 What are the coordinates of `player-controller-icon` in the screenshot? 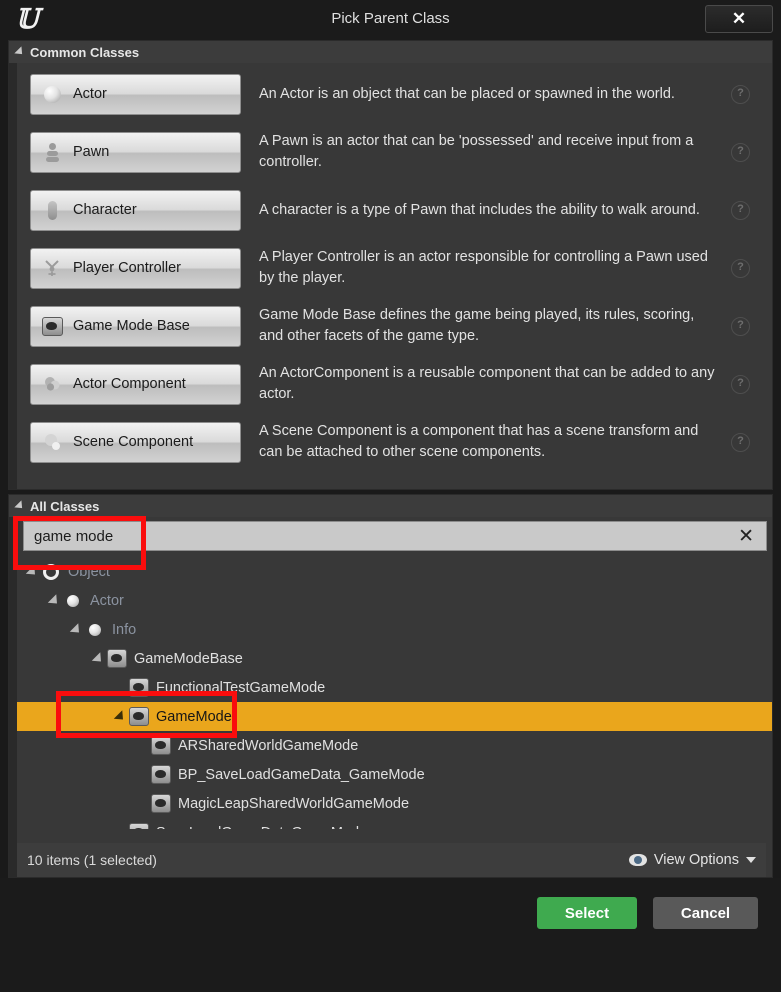 It's located at (52, 268).